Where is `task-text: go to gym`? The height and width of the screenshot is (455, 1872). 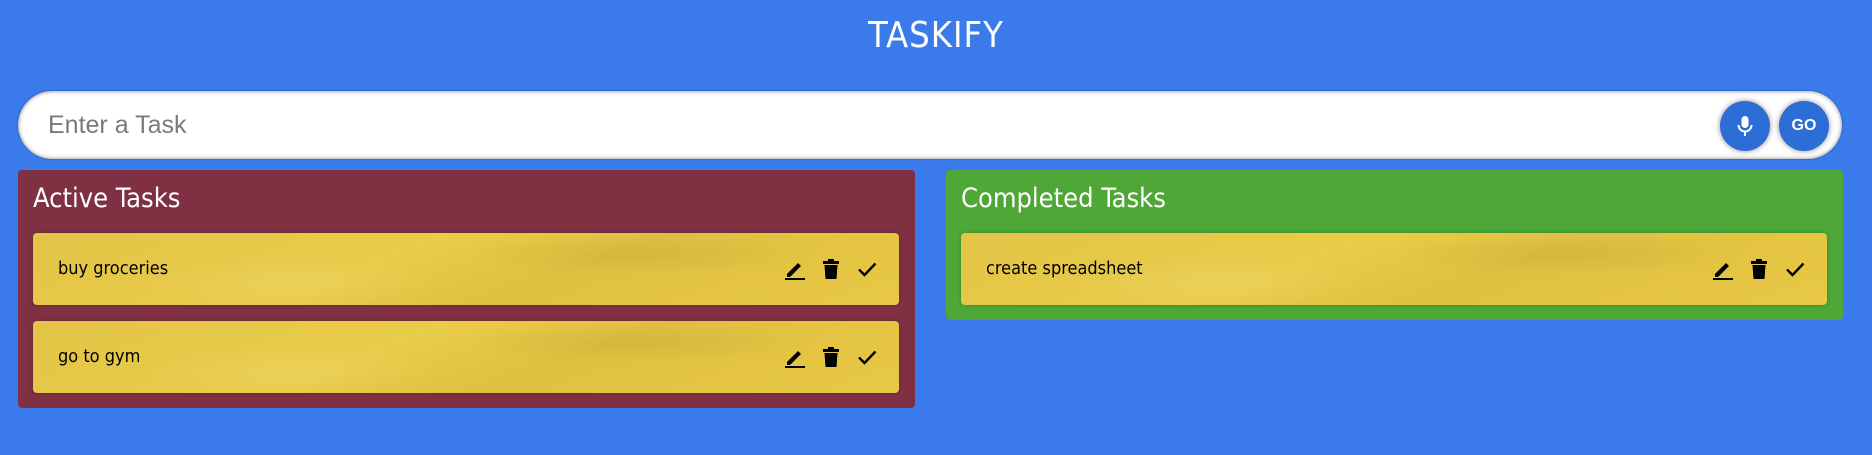 task-text: go to gym is located at coordinates (99, 356).